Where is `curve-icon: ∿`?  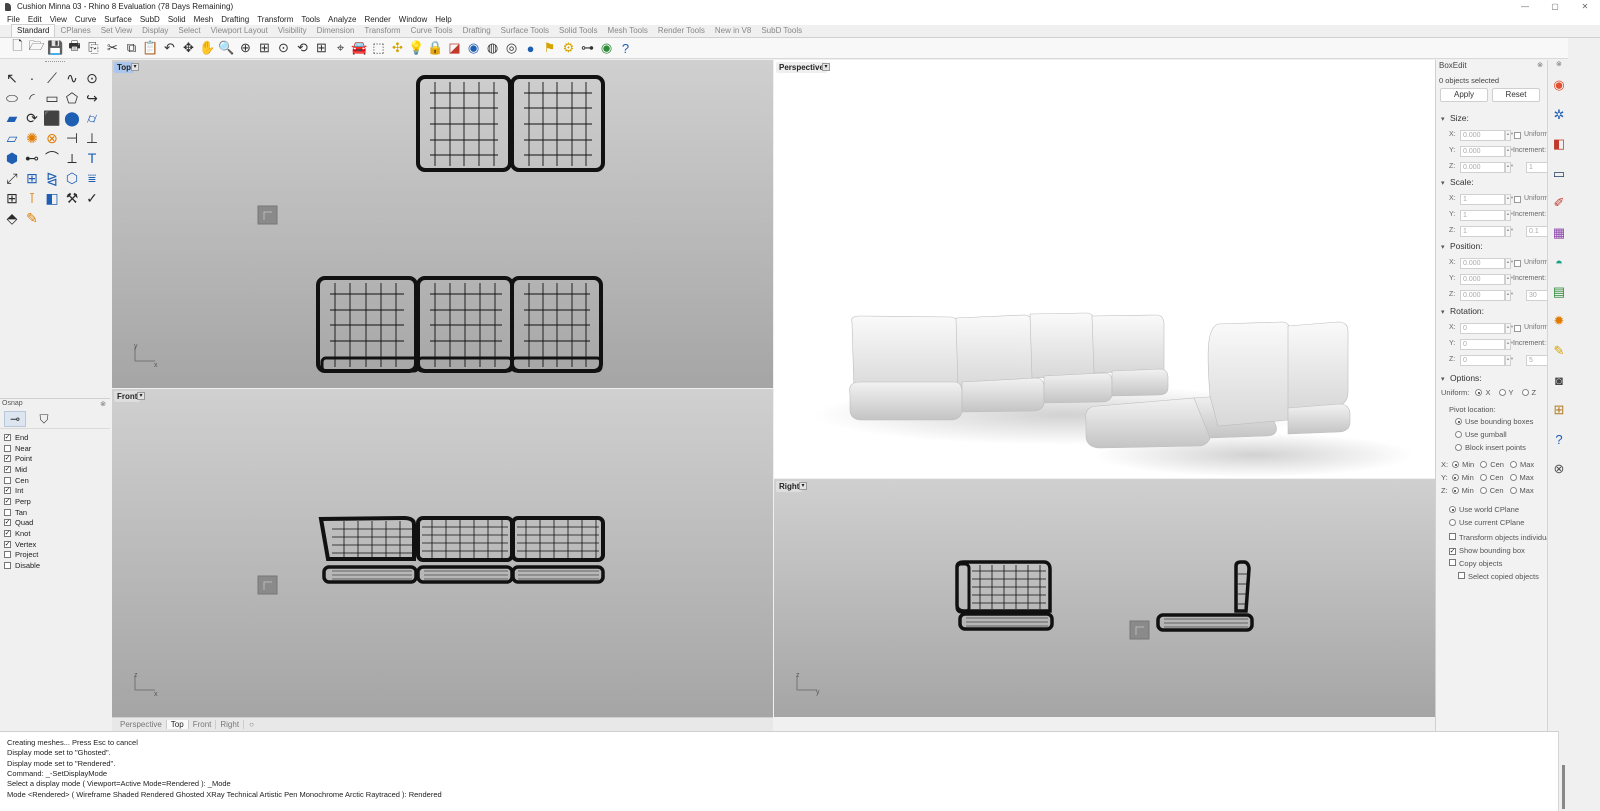
curve-icon: ∿ is located at coordinates (72, 78).